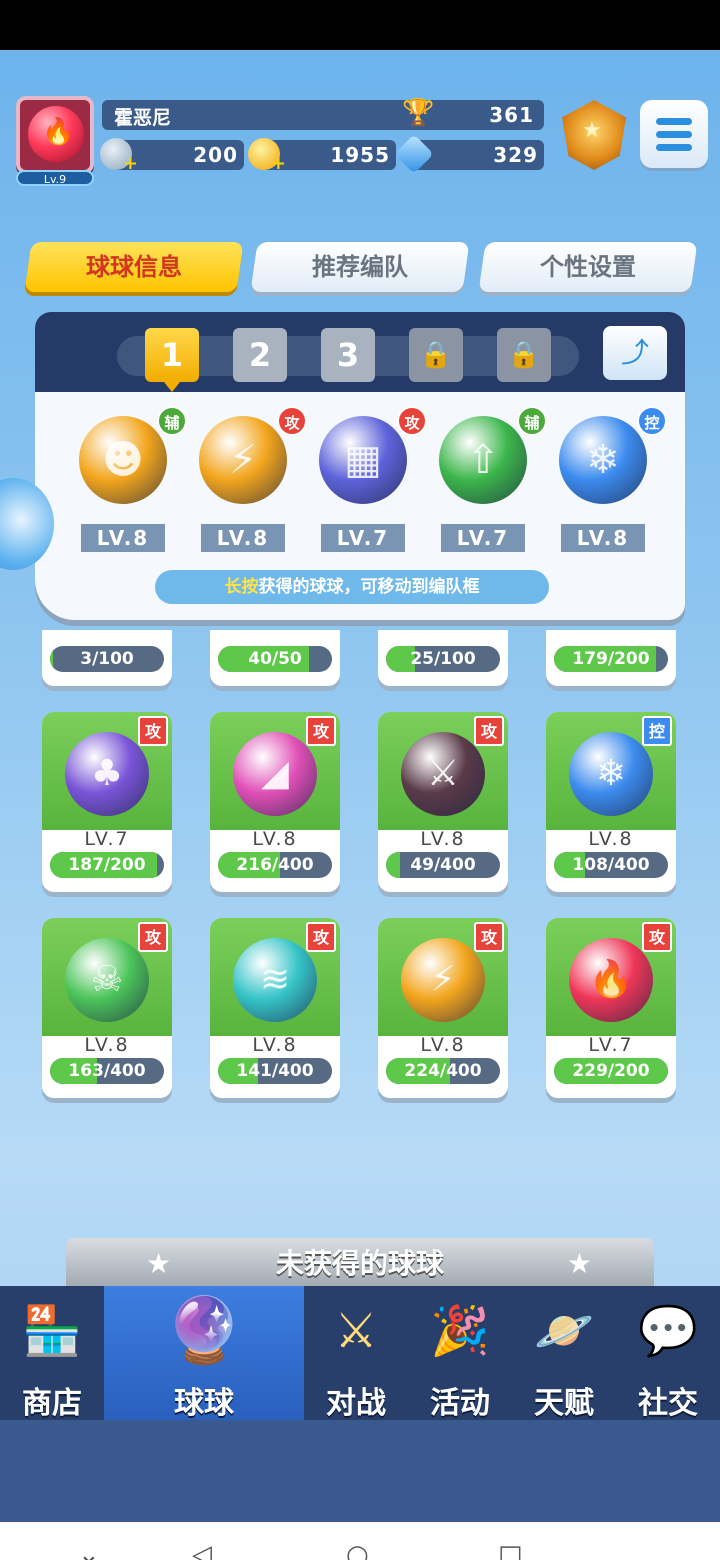  Describe the element at coordinates (119, 156) in the screenshot. I see `silver-coin-icon: +` at that location.